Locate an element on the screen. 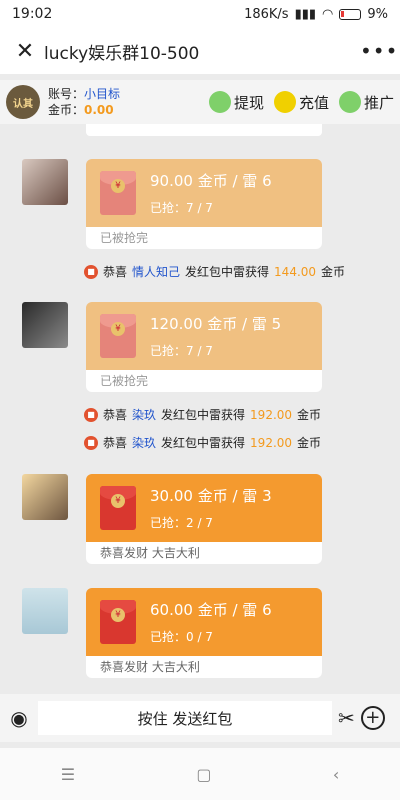  withdraw-button: 提现 is located at coordinates (236, 102).